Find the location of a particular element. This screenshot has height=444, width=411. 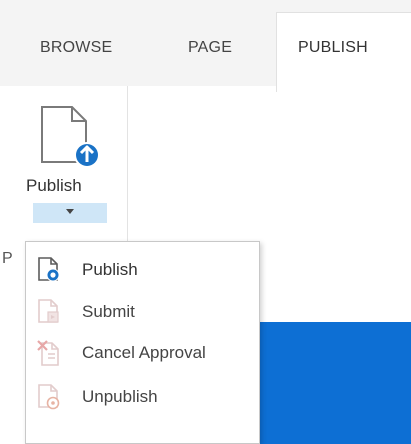

publish-button-label: Publish is located at coordinates (54, 186).